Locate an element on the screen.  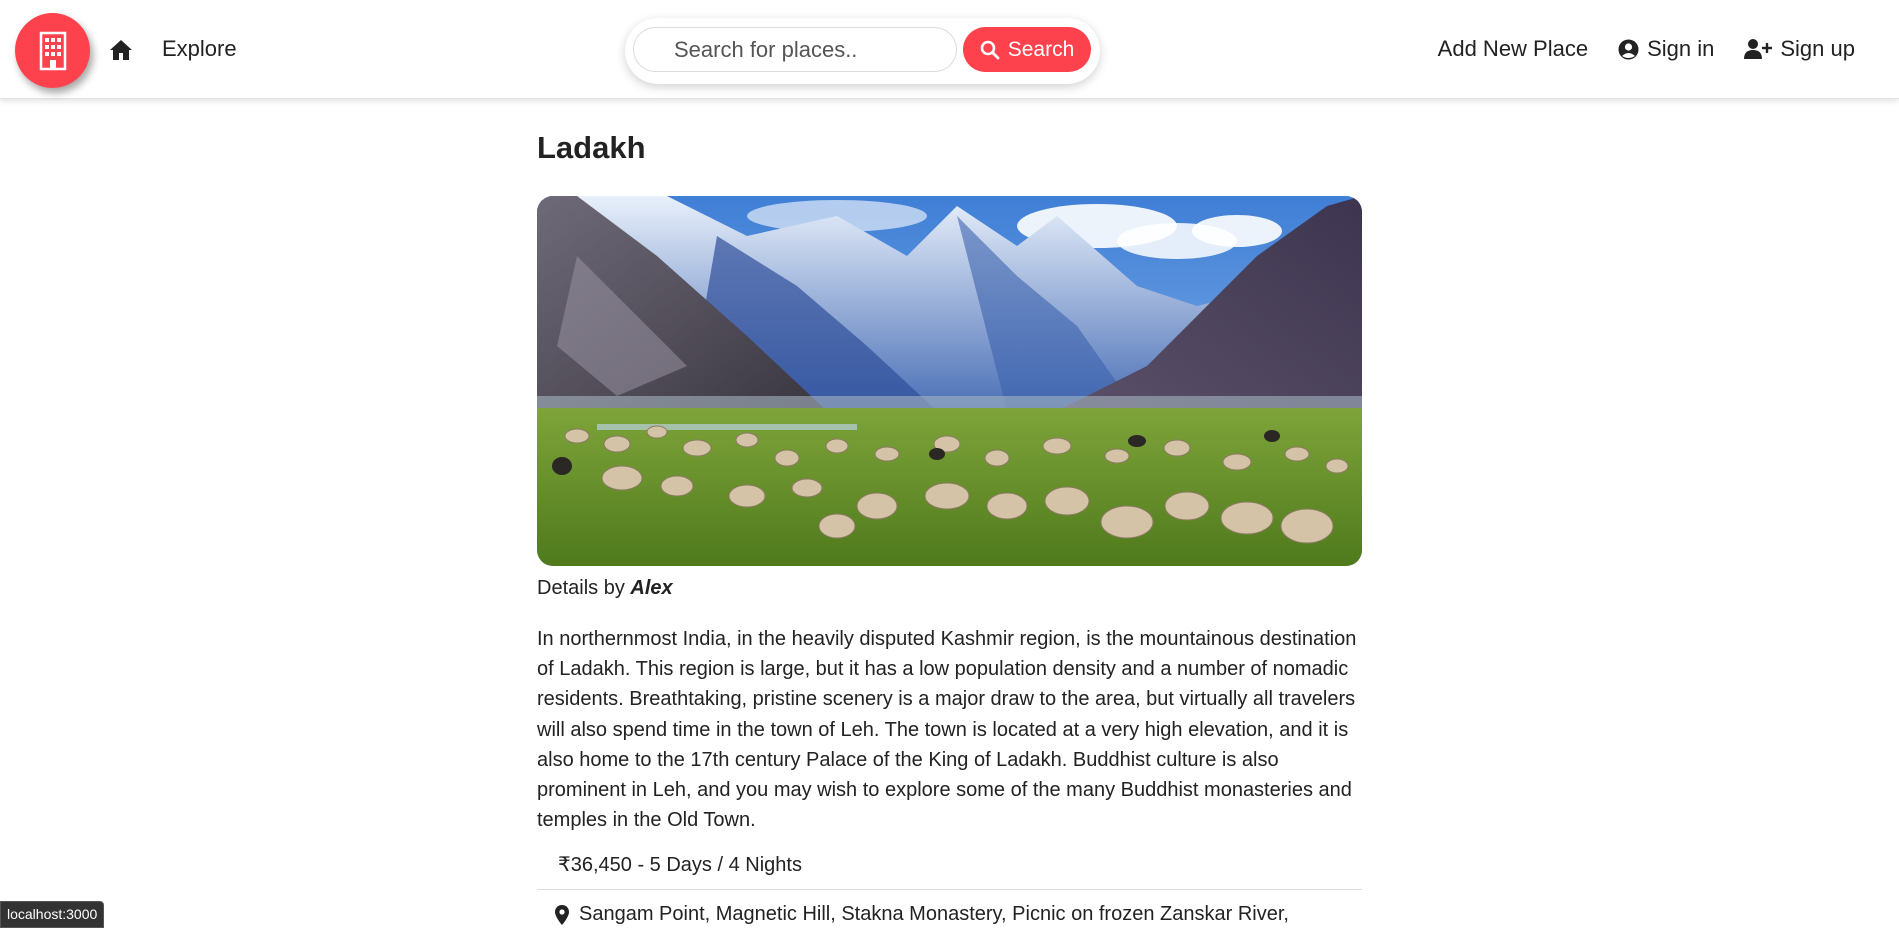
sign-up-label: Sign up is located at coordinates (1817, 48).